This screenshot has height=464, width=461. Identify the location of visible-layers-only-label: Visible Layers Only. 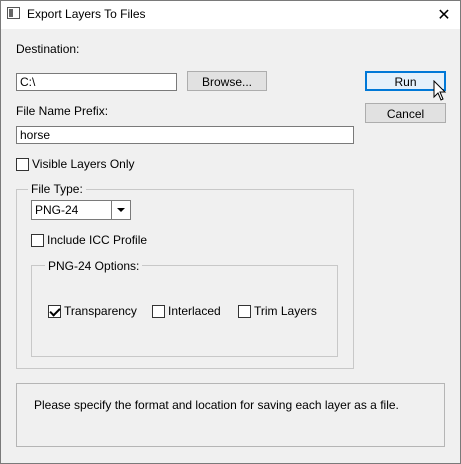
(83, 164).